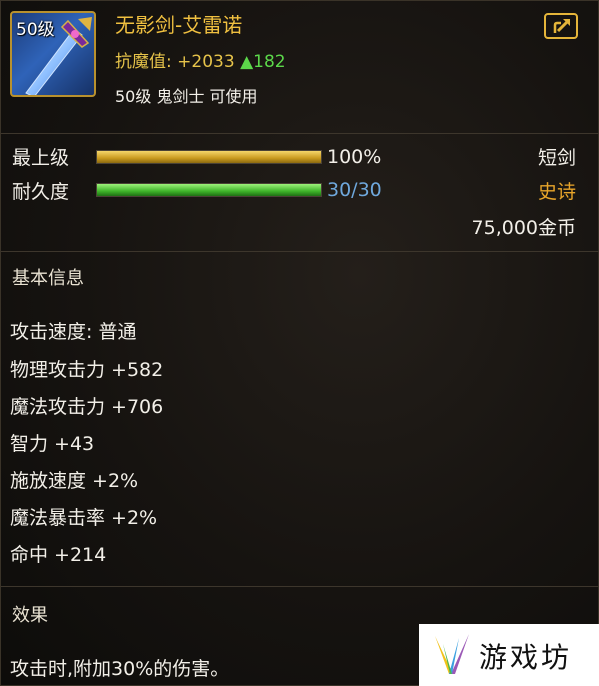  Describe the element at coordinates (143, 62) in the screenshot. I see `resist-label: 抗魔值:` at that location.